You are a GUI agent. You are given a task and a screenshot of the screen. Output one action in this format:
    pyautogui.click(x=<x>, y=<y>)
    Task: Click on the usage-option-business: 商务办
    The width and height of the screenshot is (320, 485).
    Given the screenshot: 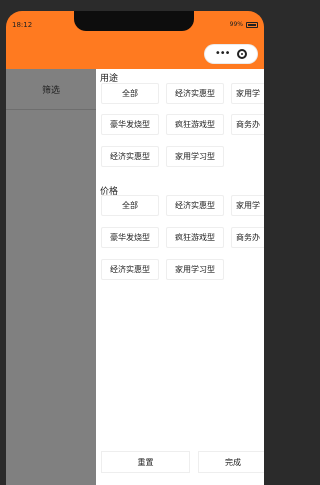 What is the action you would take?
    pyautogui.click(x=247, y=124)
    